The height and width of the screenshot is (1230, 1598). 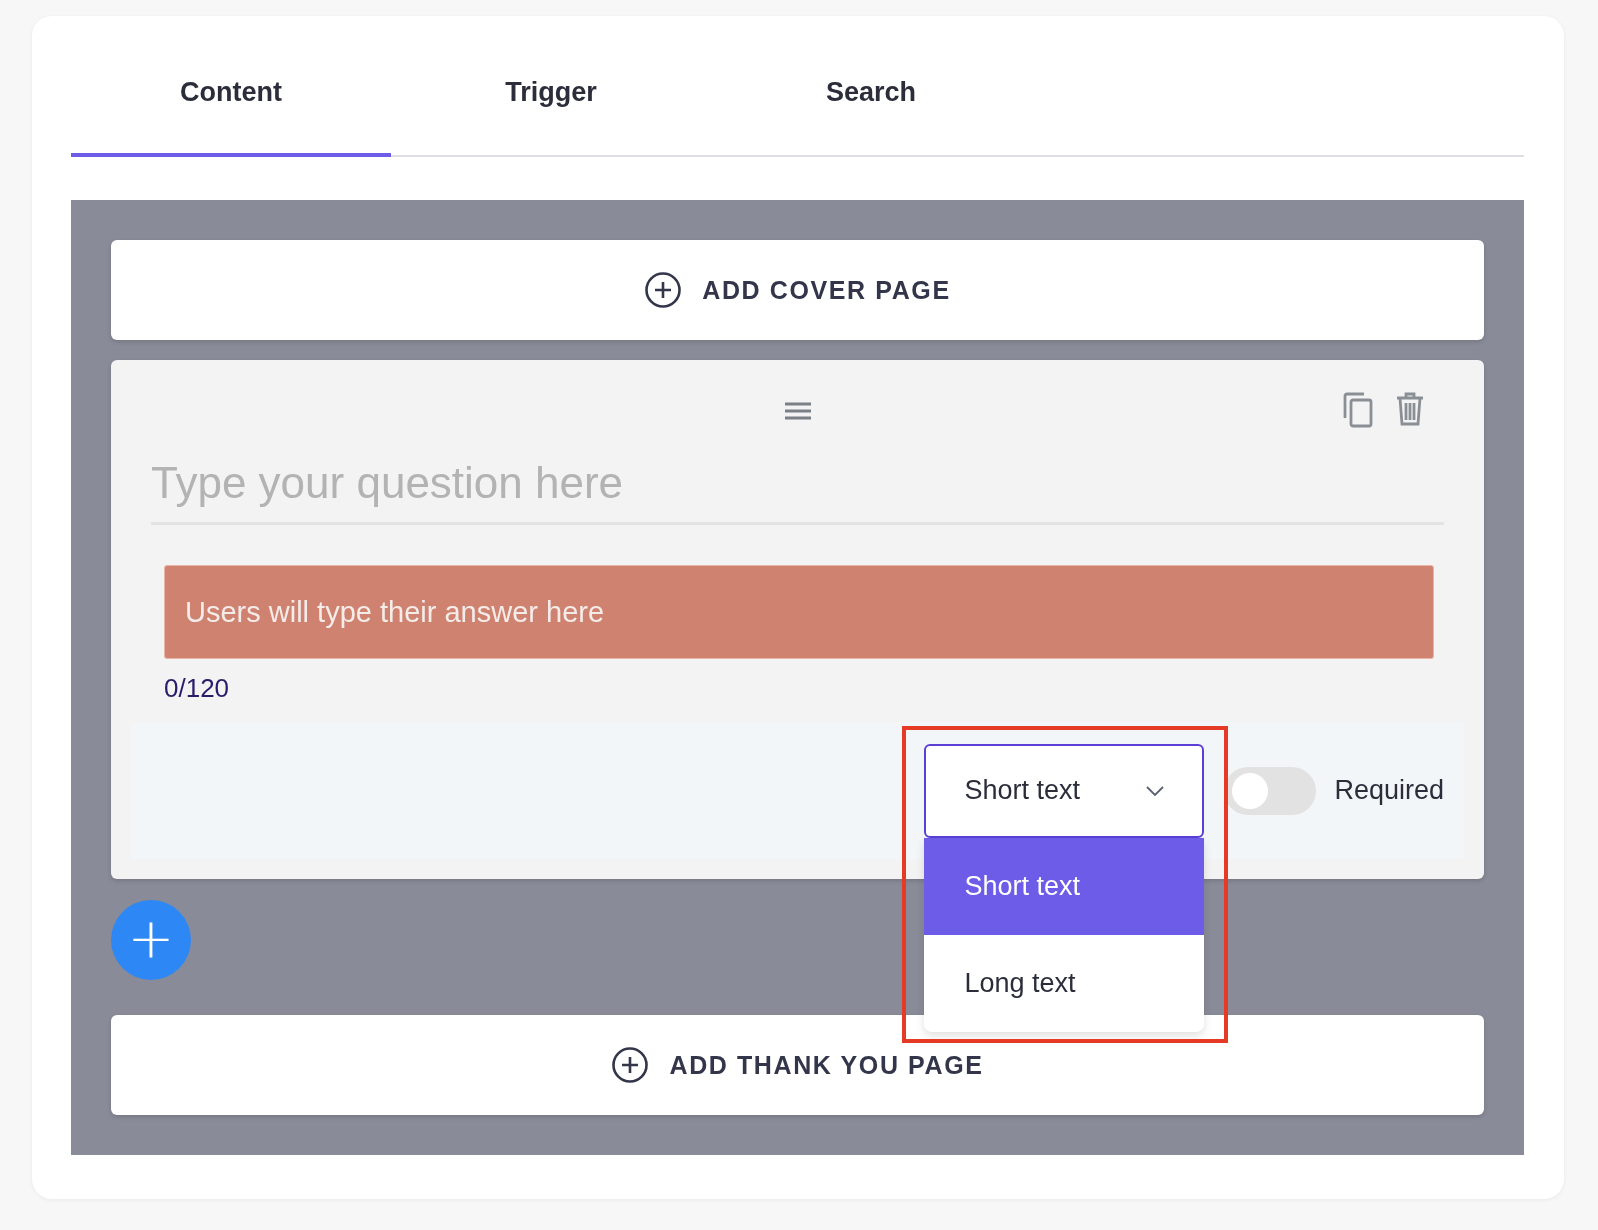 What do you see at coordinates (151, 940) in the screenshot?
I see `add-question-button: +` at bounding box center [151, 940].